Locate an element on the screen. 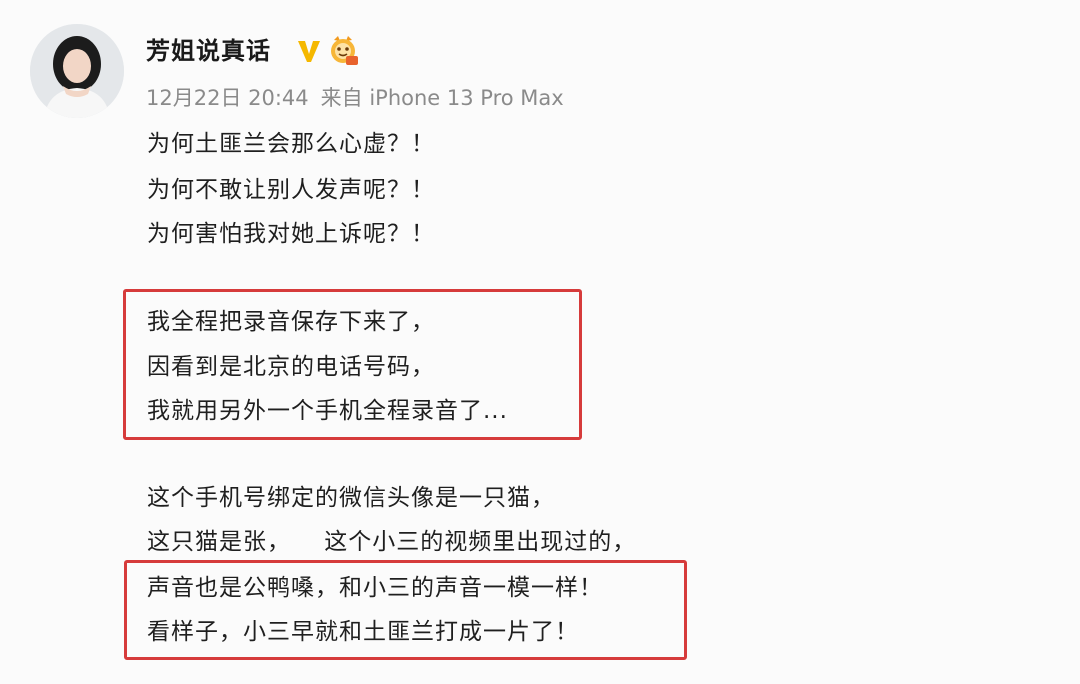 Image resolution: width=1080 pixels, height=684 pixels. member-badge-icon is located at coordinates (343, 50).